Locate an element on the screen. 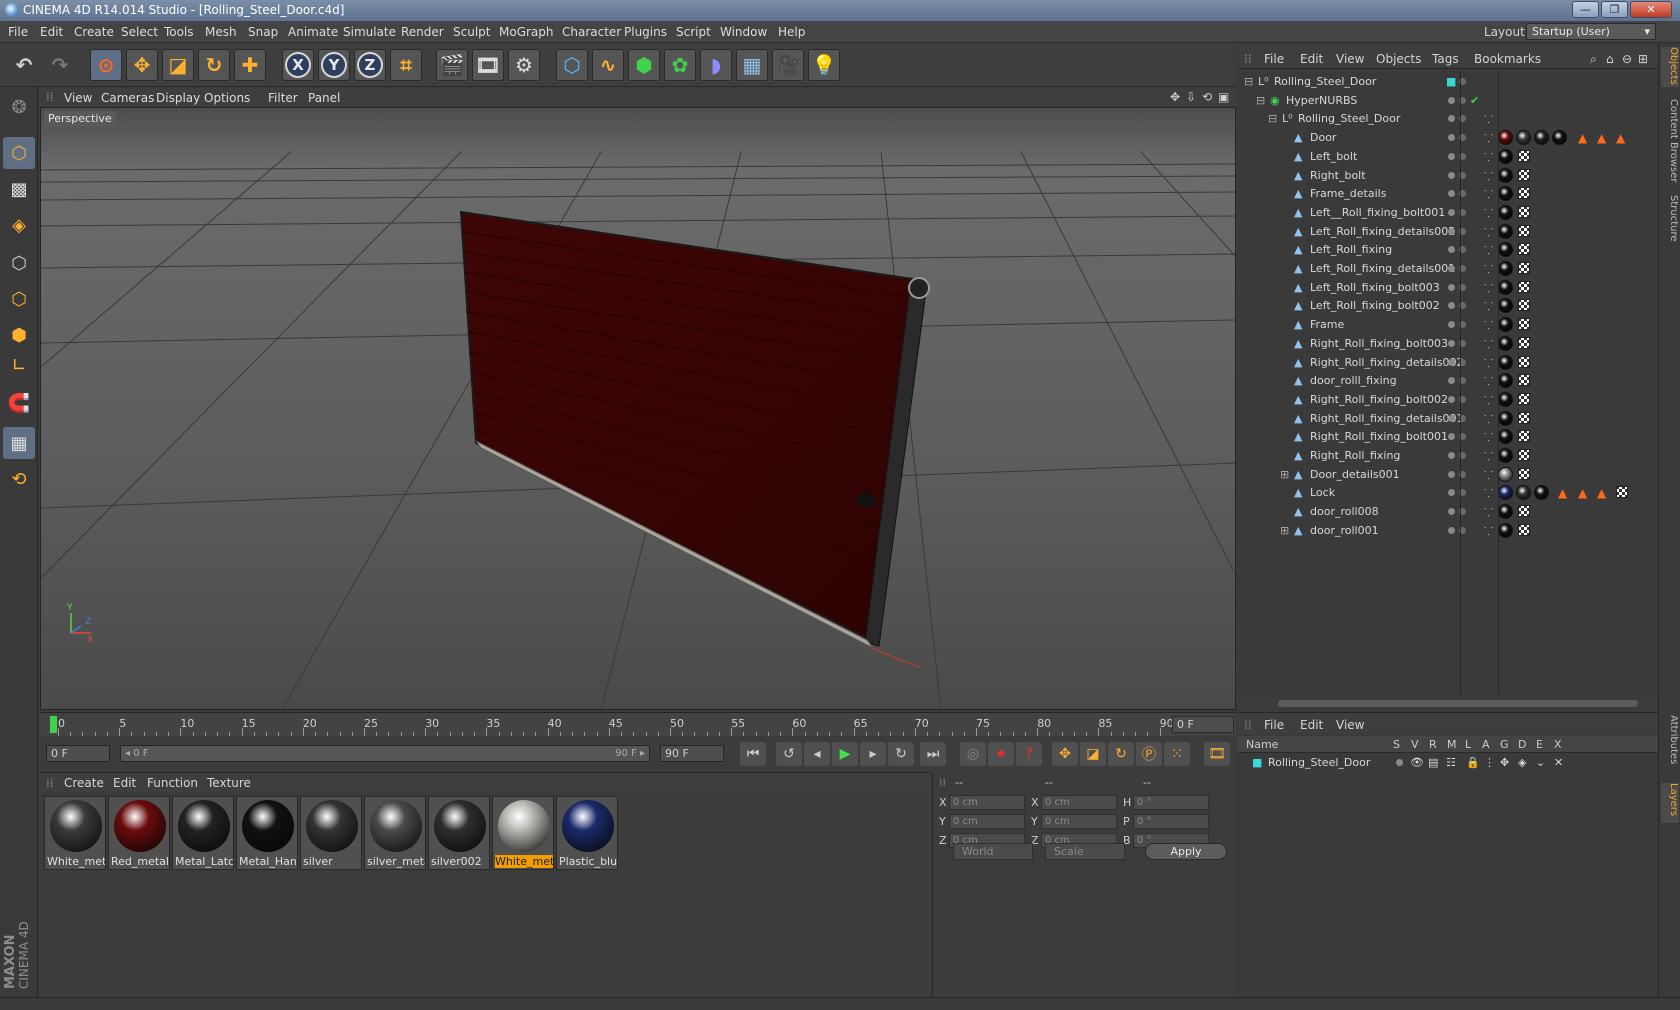 The width and height of the screenshot is (1680, 1010). material-menu-edit: Edit is located at coordinates (124, 783).